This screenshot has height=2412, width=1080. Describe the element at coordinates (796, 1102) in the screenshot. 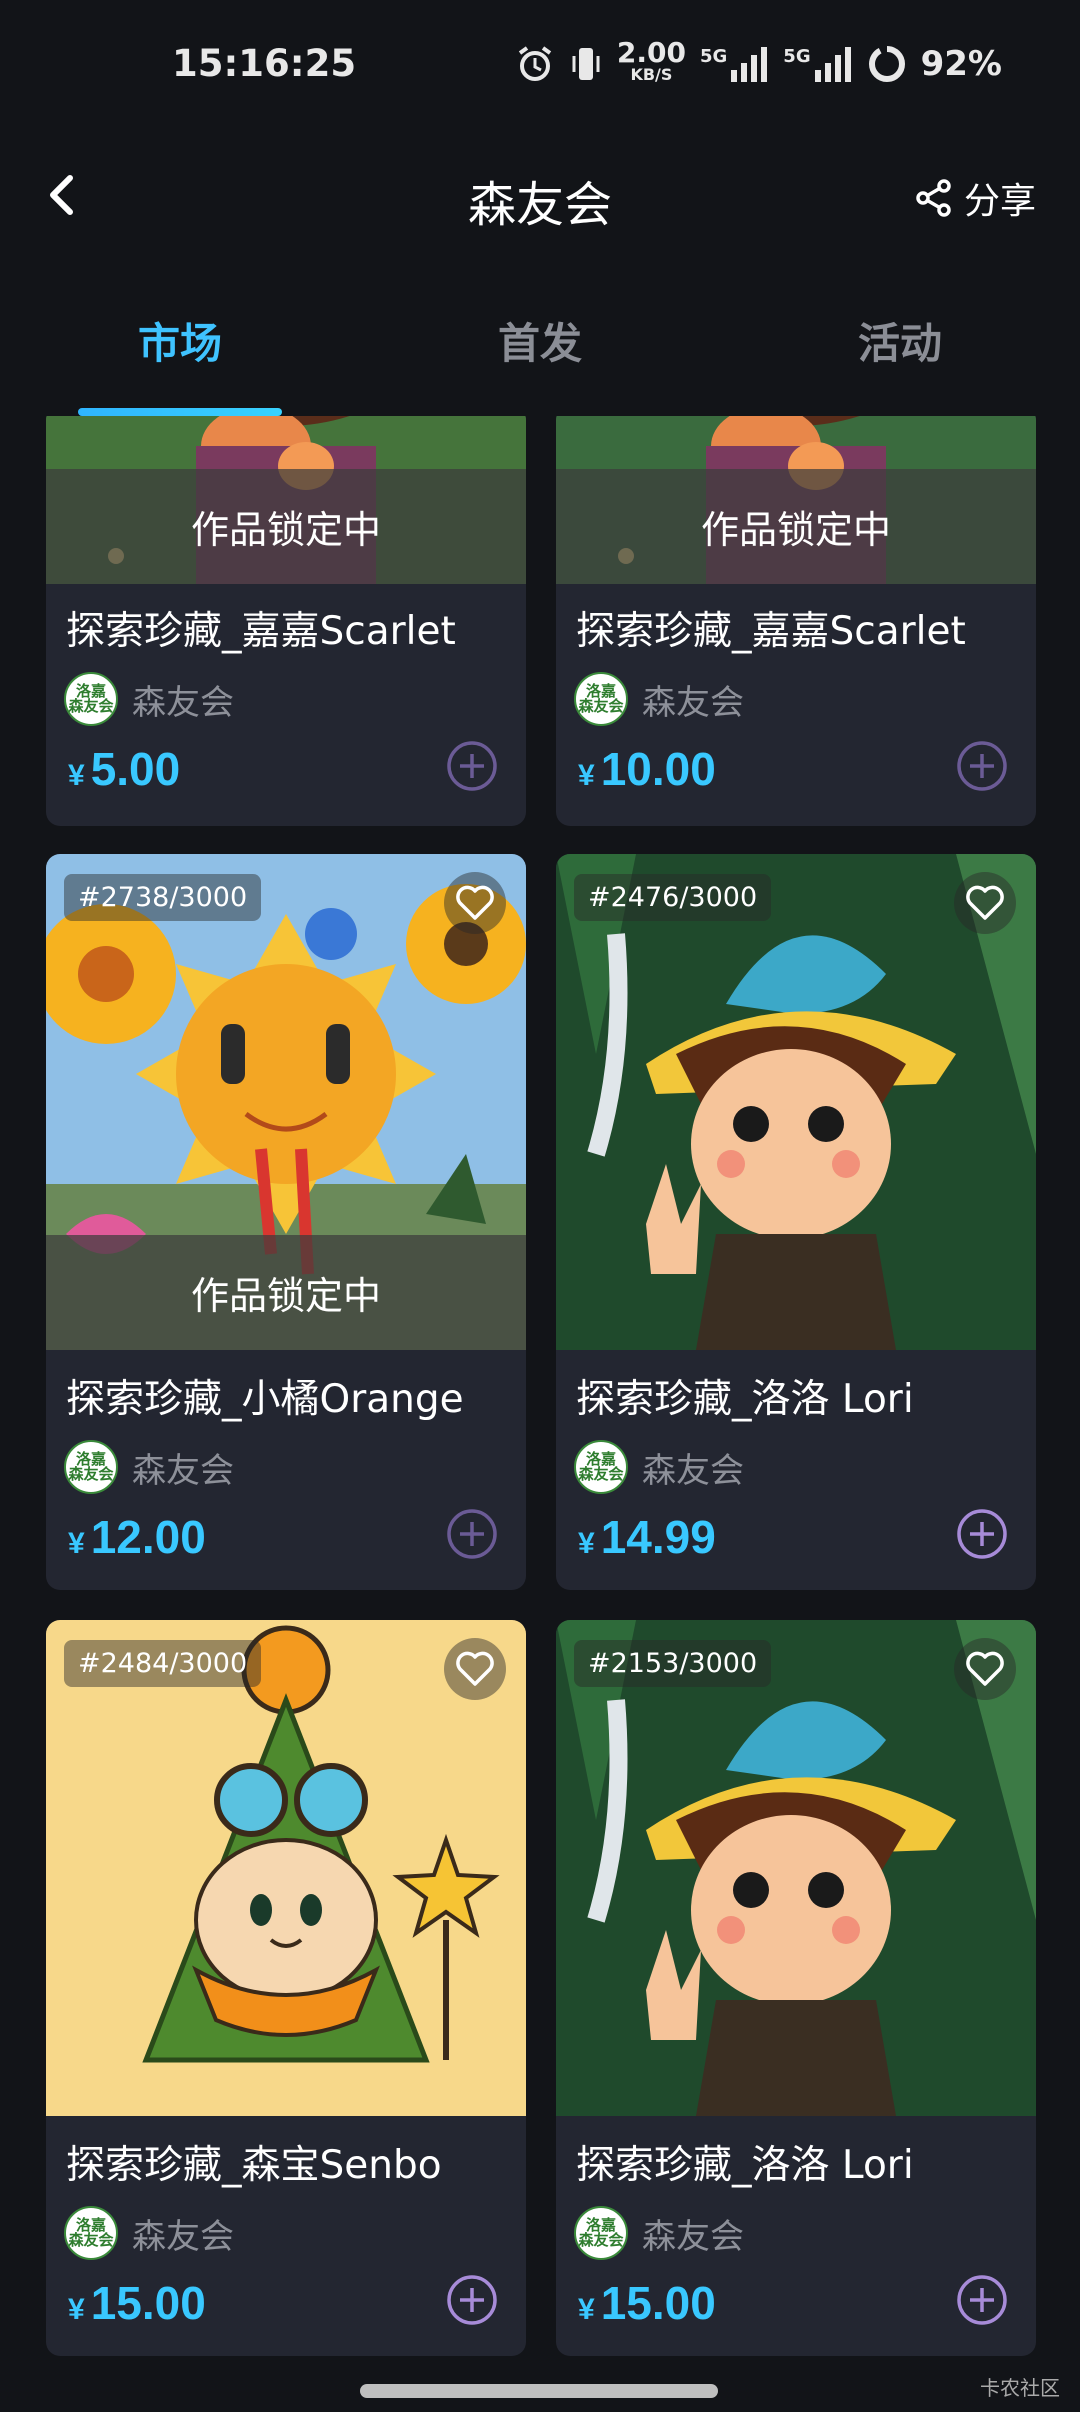

I see `card-image: #2476/3000` at that location.